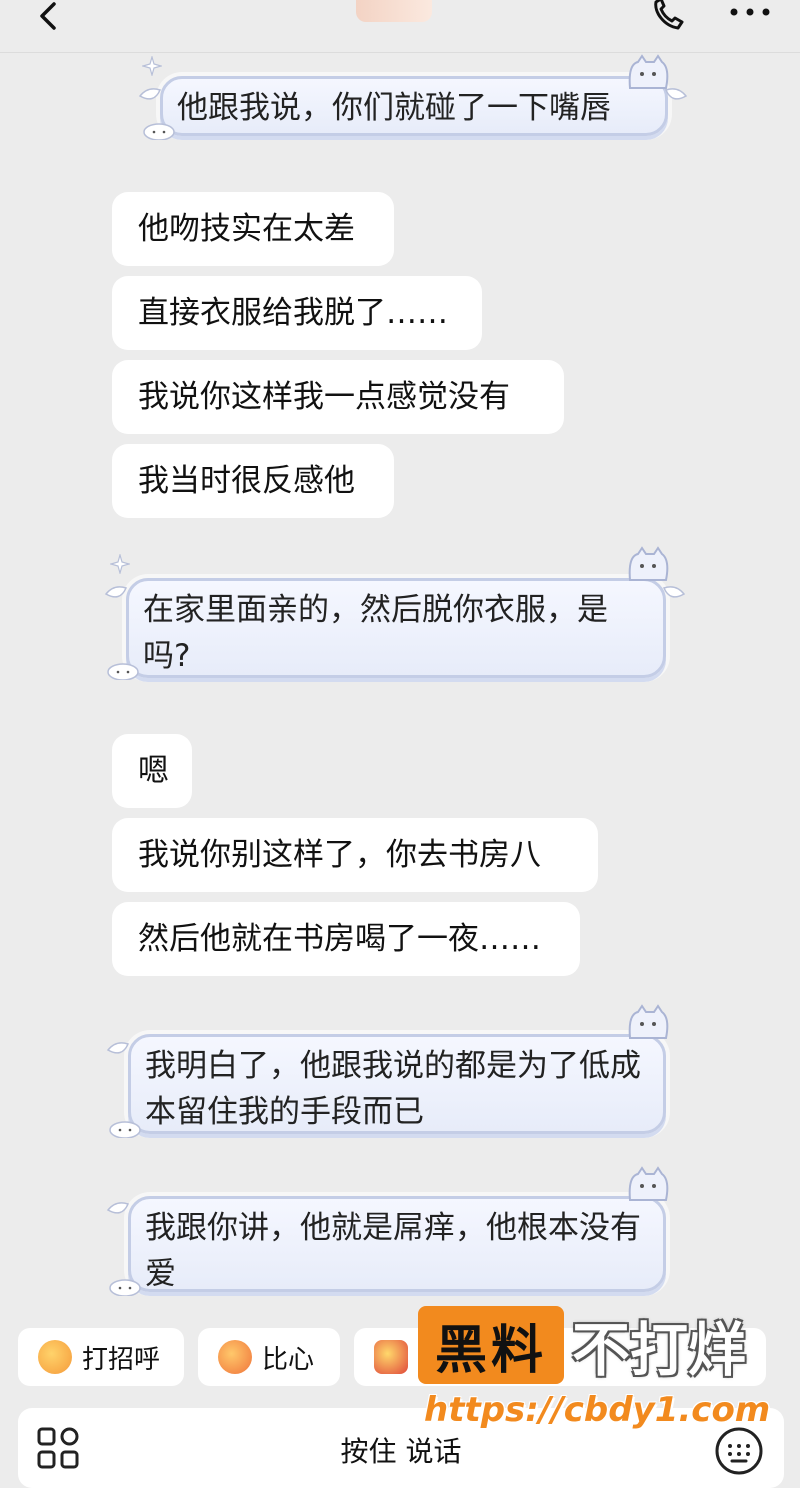  I want to click on message-bubble-sent: 我跟你讲，他就是屌痒，他根本没有爱, so click(397, 1244).